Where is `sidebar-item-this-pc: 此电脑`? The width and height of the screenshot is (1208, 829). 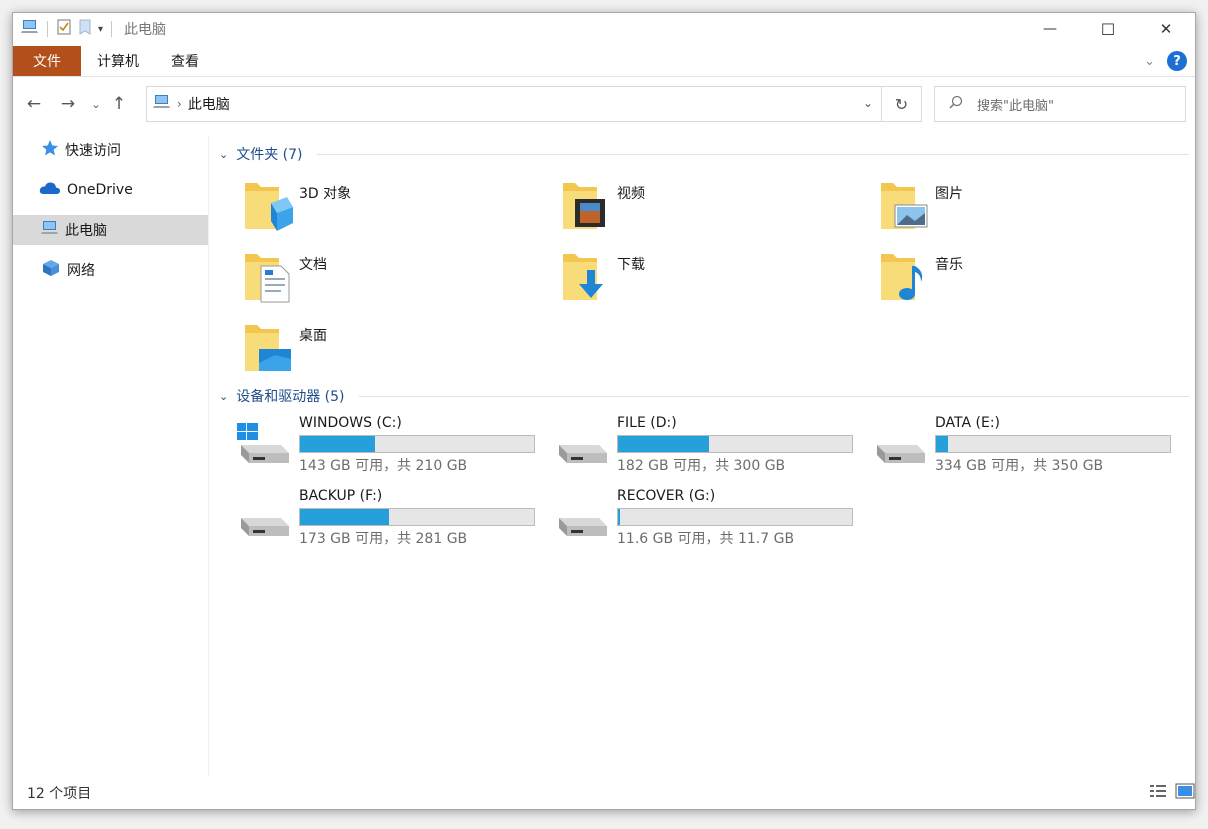
sidebar-item-this-pc: 此电脑 is located at coordinates (110, 230).